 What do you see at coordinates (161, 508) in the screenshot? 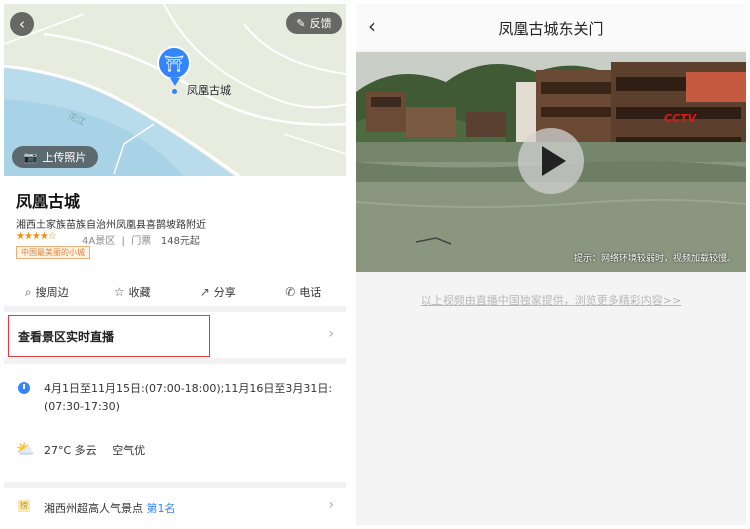
I see `ranking-position: 第1名` at bounding box center [161, 508].